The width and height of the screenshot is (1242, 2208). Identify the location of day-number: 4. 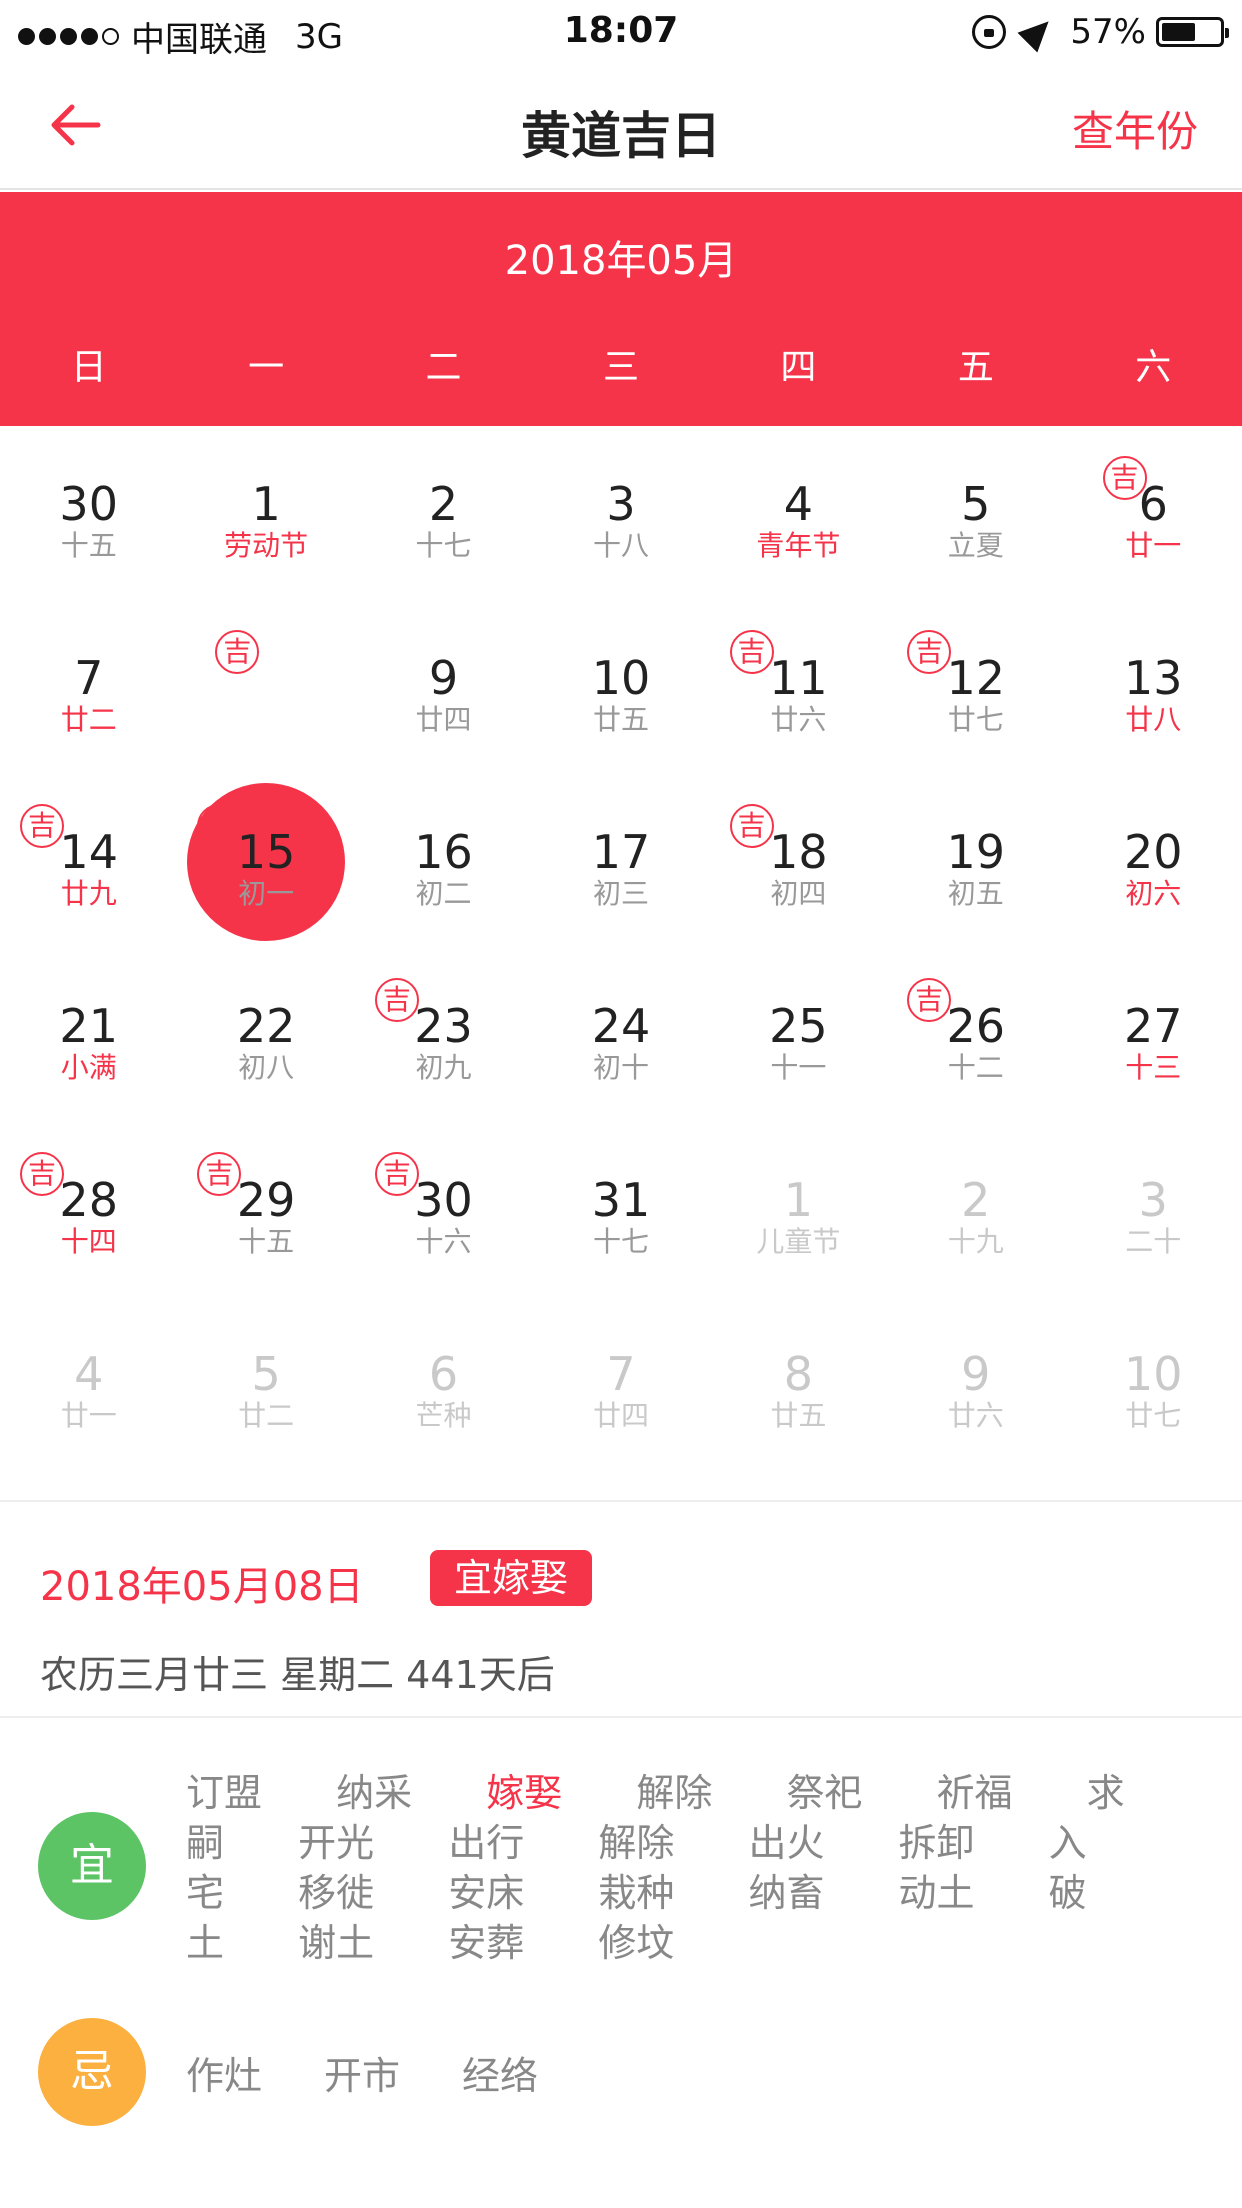
(89, 1374).